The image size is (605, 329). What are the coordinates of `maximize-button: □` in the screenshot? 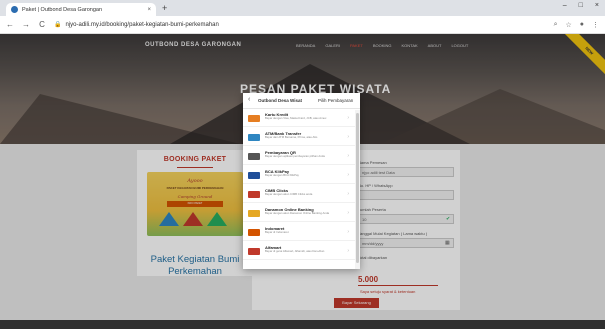 It's located at (581, 5).